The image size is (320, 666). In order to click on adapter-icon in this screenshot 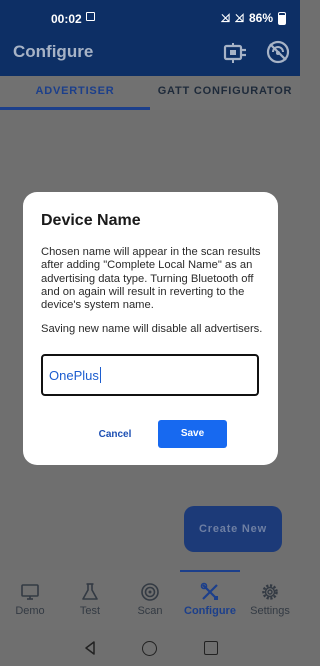, I will do `click(235, 53)`.